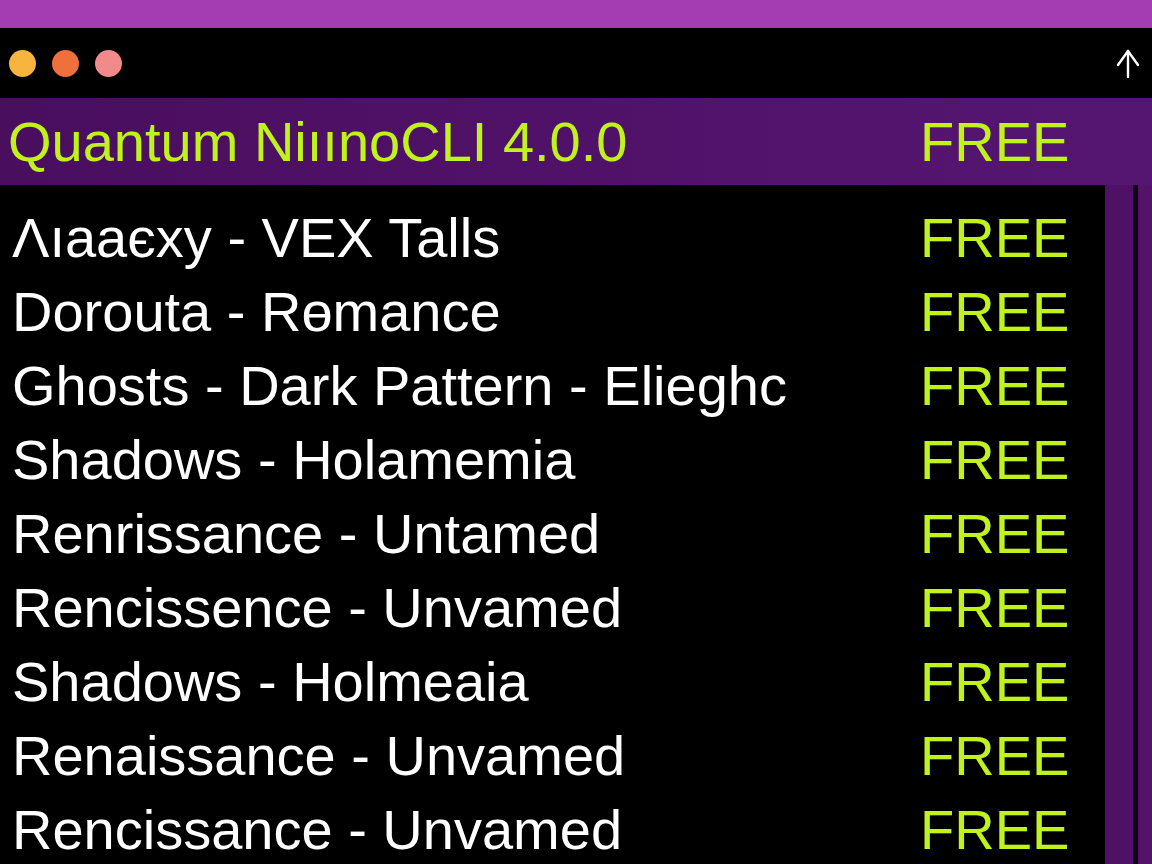 The width and height of the screenshot is (1152, 864). I want to click on track-name: Renaissance - Unvamed, so click(466, 756).